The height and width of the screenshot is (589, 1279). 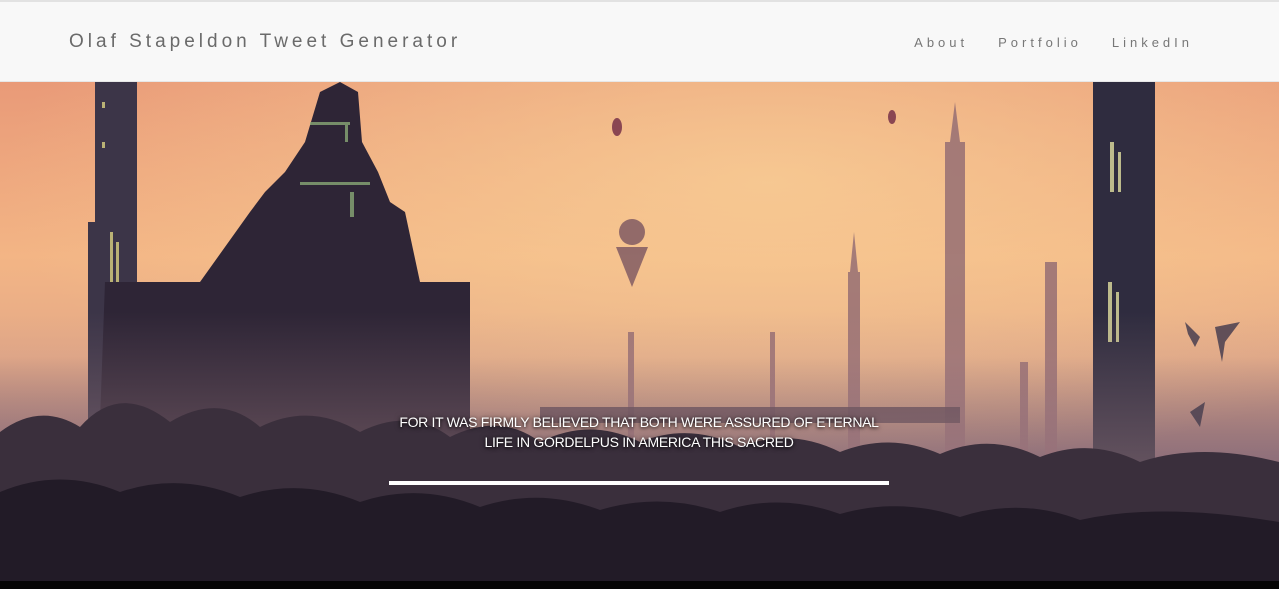 I want to click on page-bottom-edge, so click(x=639, y=585).